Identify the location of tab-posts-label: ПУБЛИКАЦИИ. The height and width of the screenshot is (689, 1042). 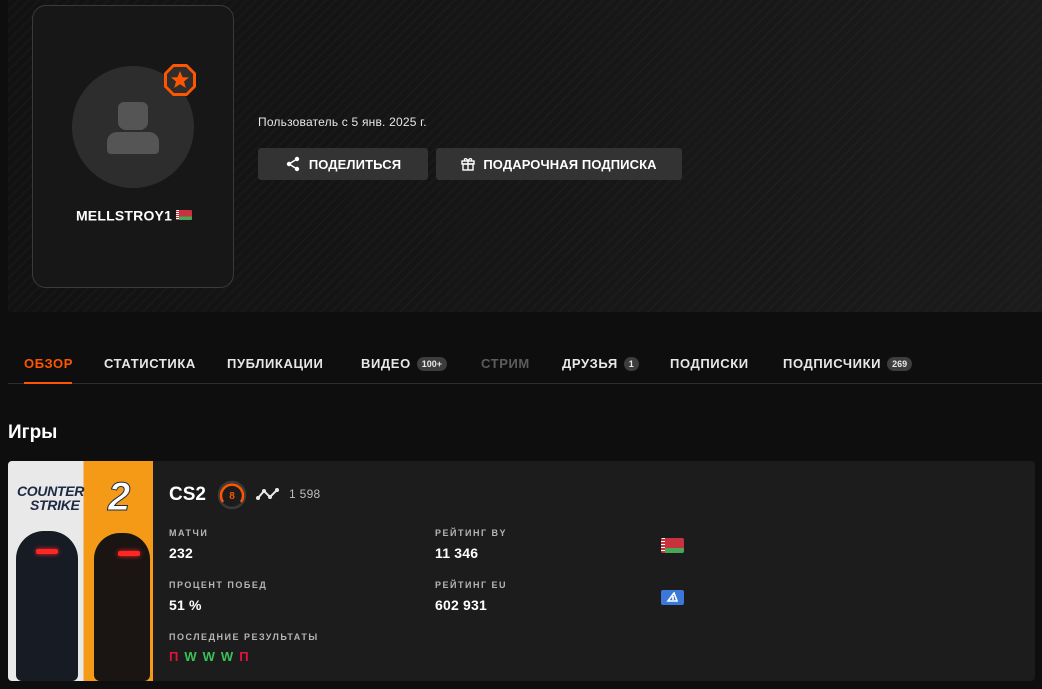
(275, 363).